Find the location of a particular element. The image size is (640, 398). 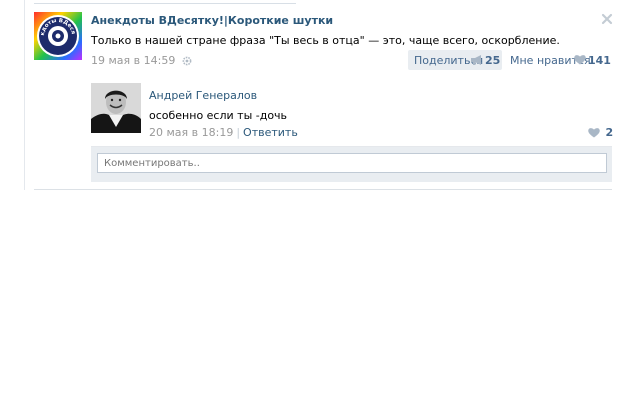

commenter-avatar is located at coordinates (116, 108).